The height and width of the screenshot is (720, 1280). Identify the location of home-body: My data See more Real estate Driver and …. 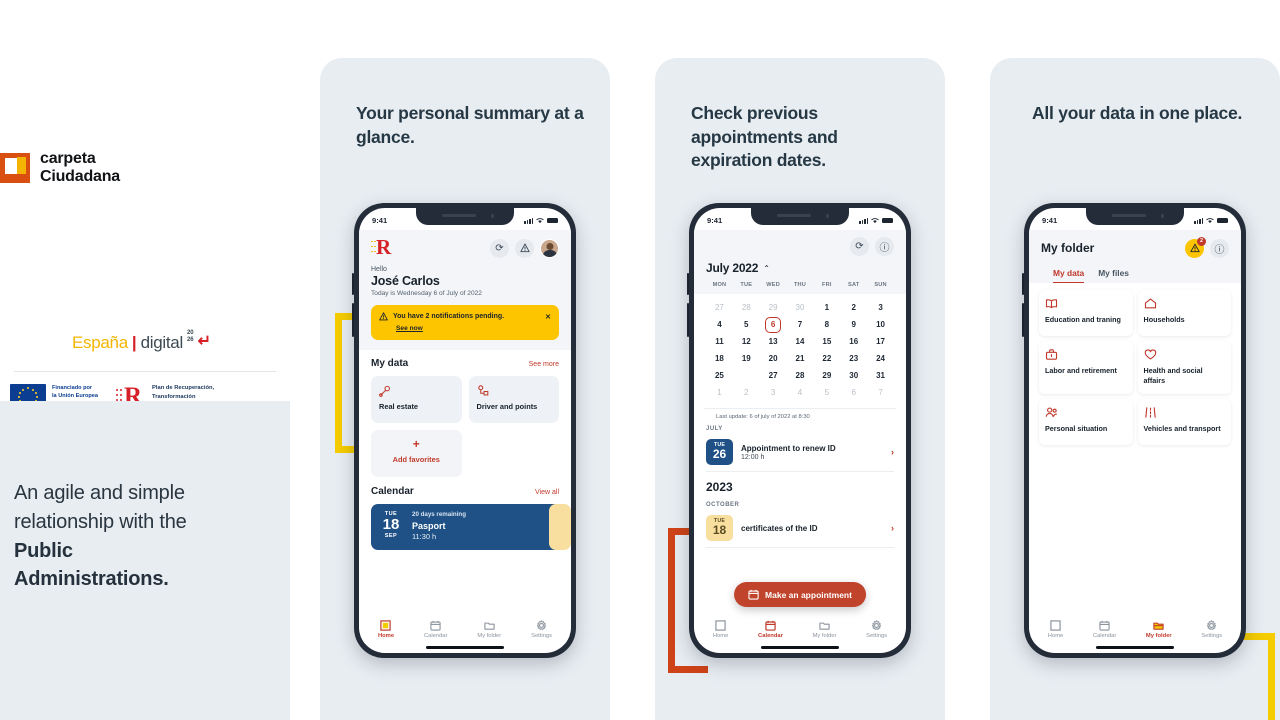
(465, 450).